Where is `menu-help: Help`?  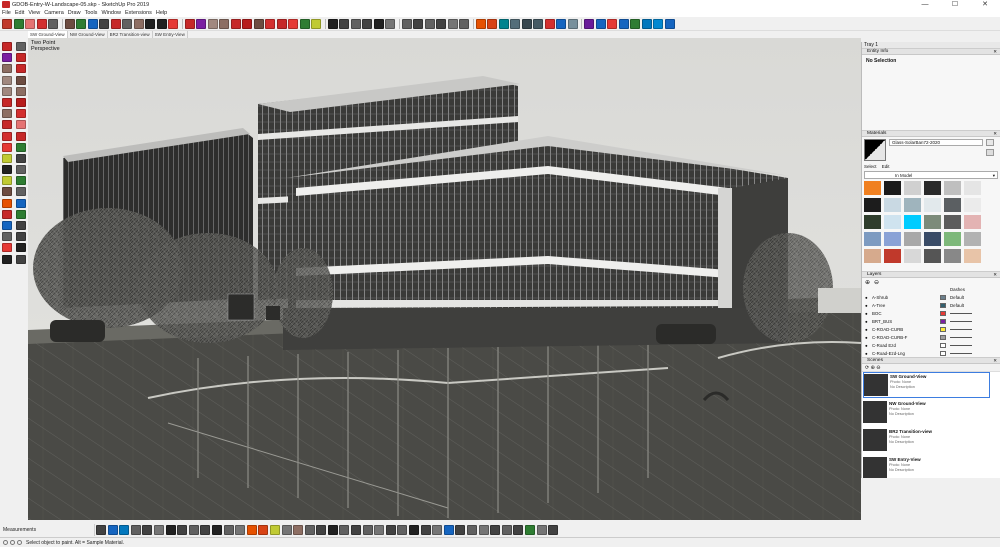
menu-help: Help is located at coordinates (161, 13).